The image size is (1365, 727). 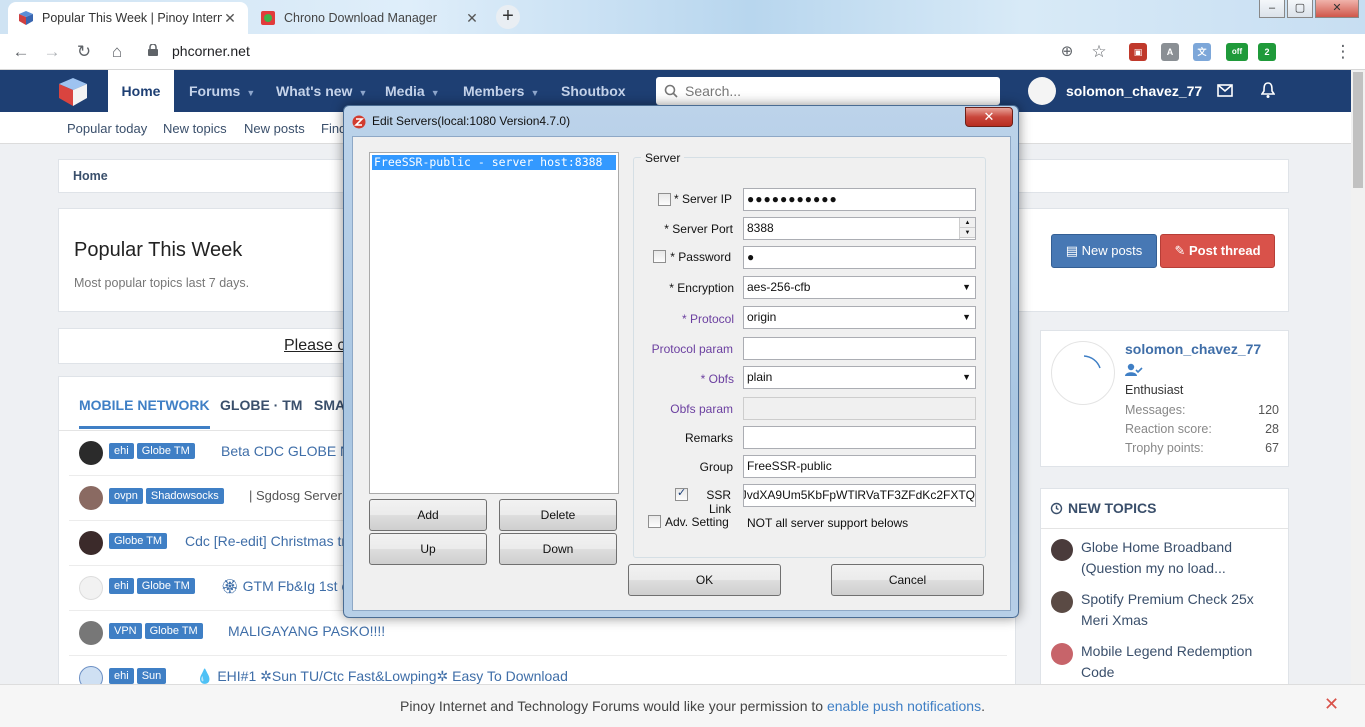 I want to click on obfs-select: plain ▼, so click(x=859, y=377).